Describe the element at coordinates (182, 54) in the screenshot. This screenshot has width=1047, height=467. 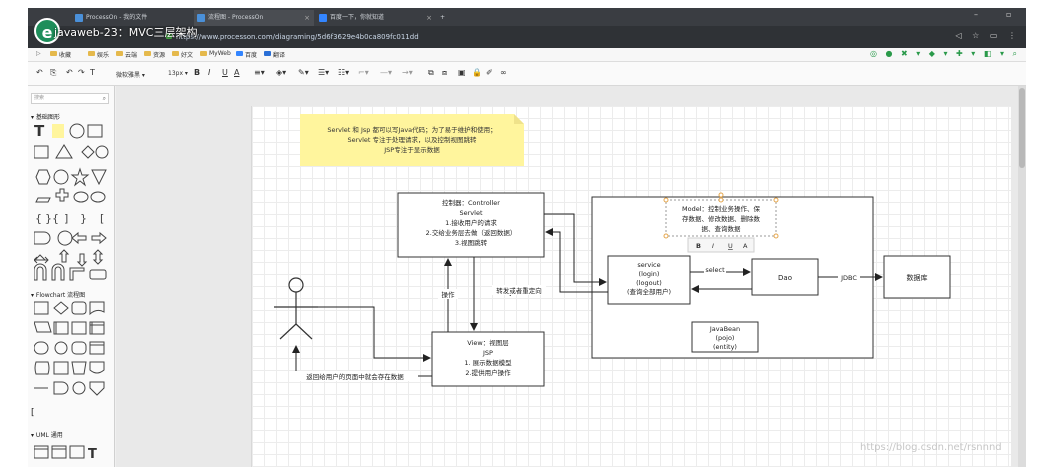
I see `bookmark-item: 好文` at that location.